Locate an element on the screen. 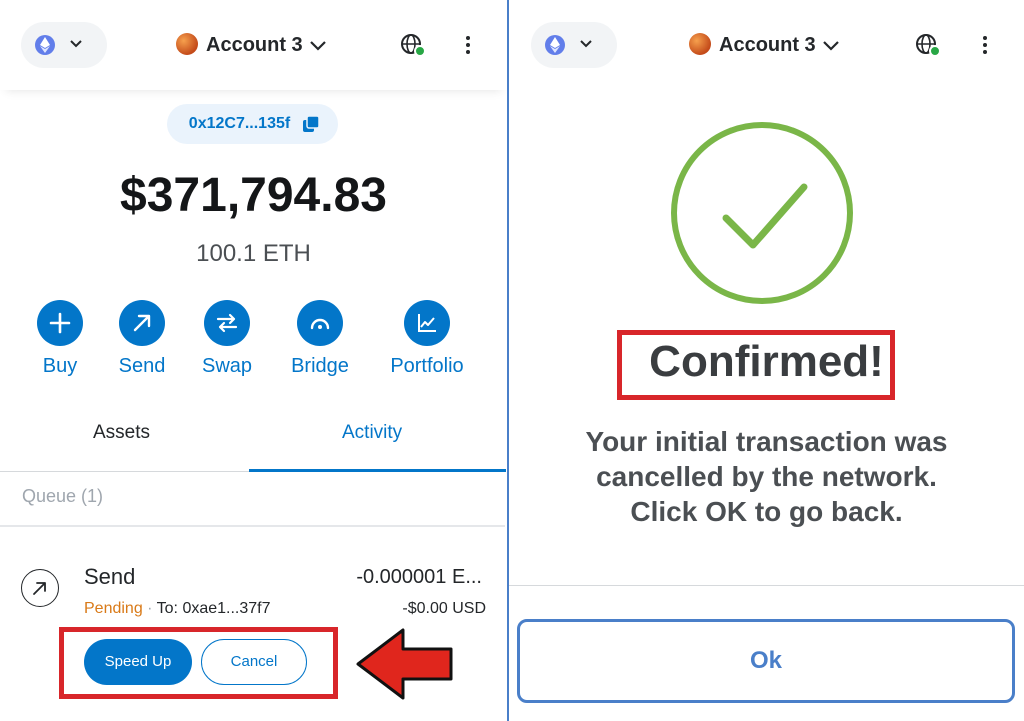 This screenshot has width=1024, height=721. copy-icon is located at coordinates (311, 123).